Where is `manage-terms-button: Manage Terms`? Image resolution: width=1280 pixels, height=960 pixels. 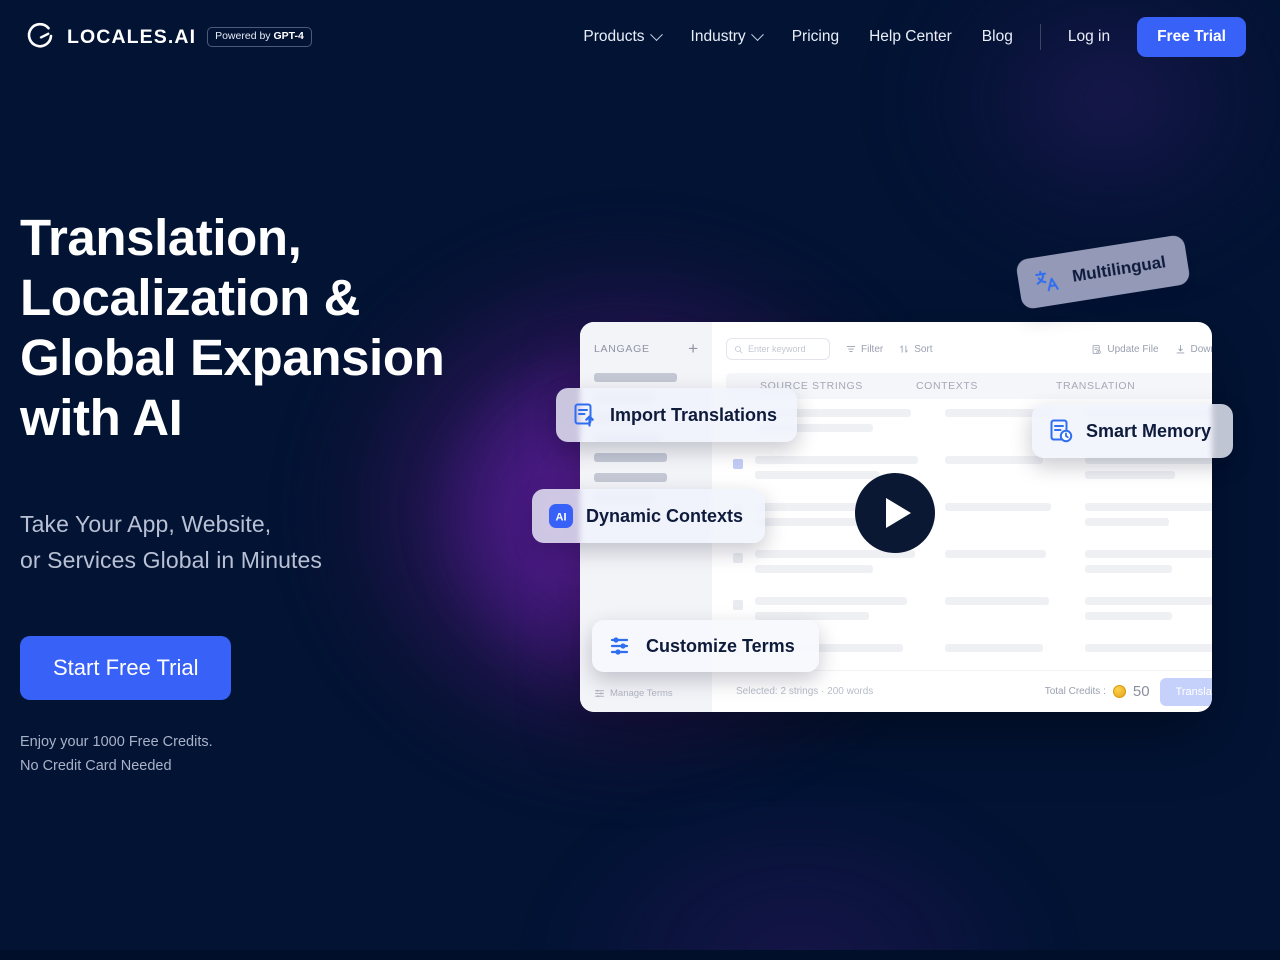 manage-terms-button: Manage Terms is located at coordinates (633, 693).